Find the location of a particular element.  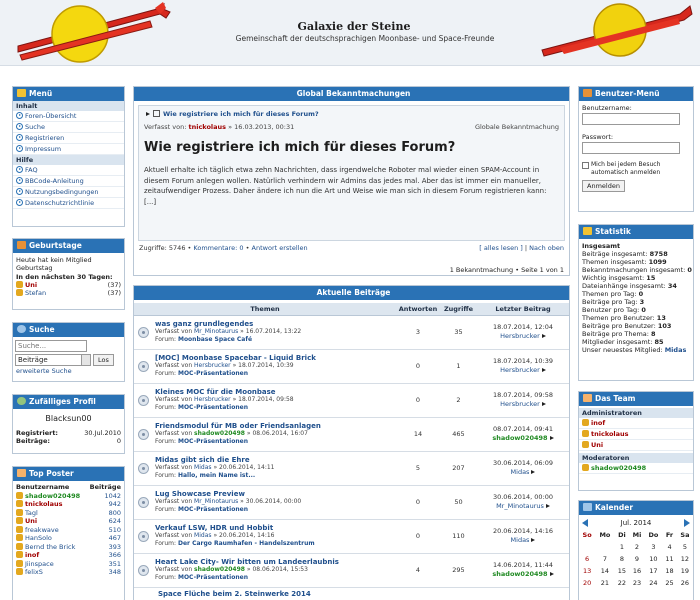

calendar-day: 8 is located at coordinates (622, 559).